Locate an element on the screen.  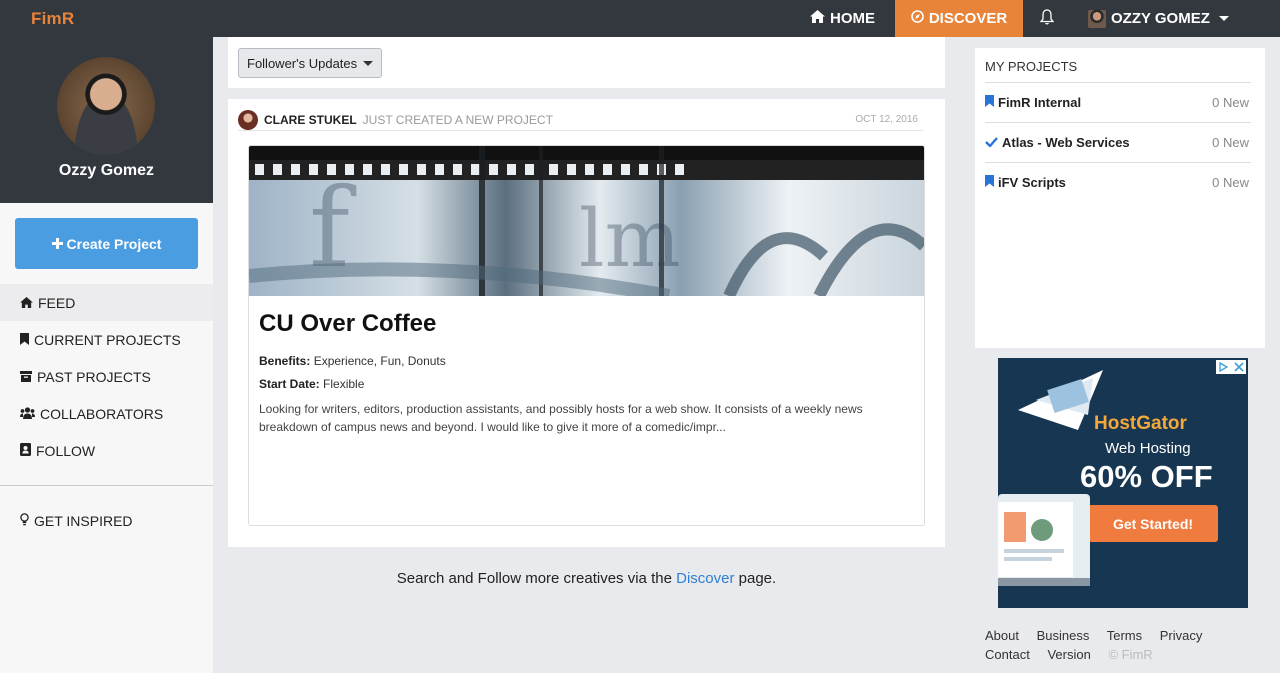
my-project-row: FimR Internal 0 New is located at coordinates (1118, 102).